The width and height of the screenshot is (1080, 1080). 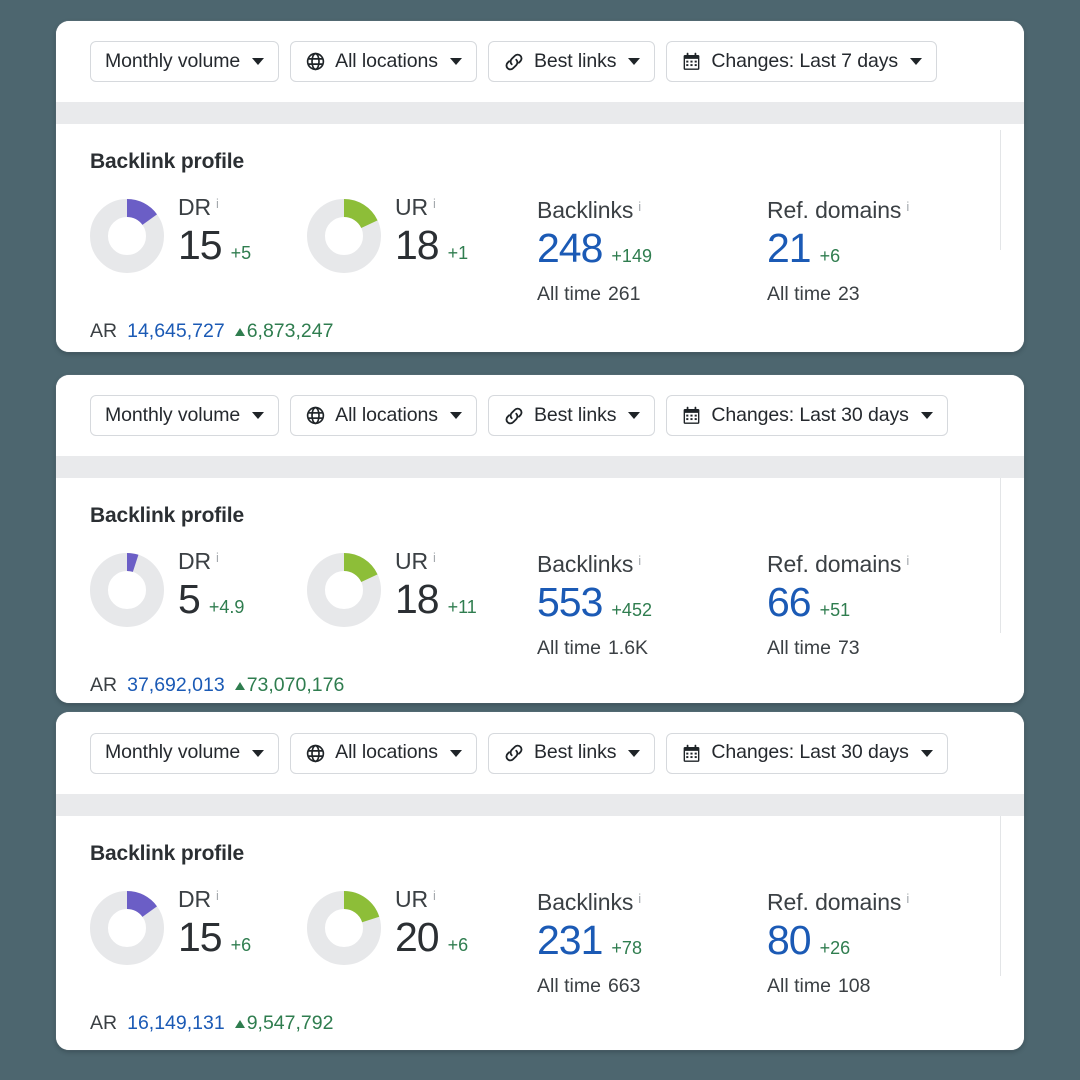 What do you see at coordinates (1000, 896) in the screenshot?
I see `column-divider` at bounding box center [1000, 896].